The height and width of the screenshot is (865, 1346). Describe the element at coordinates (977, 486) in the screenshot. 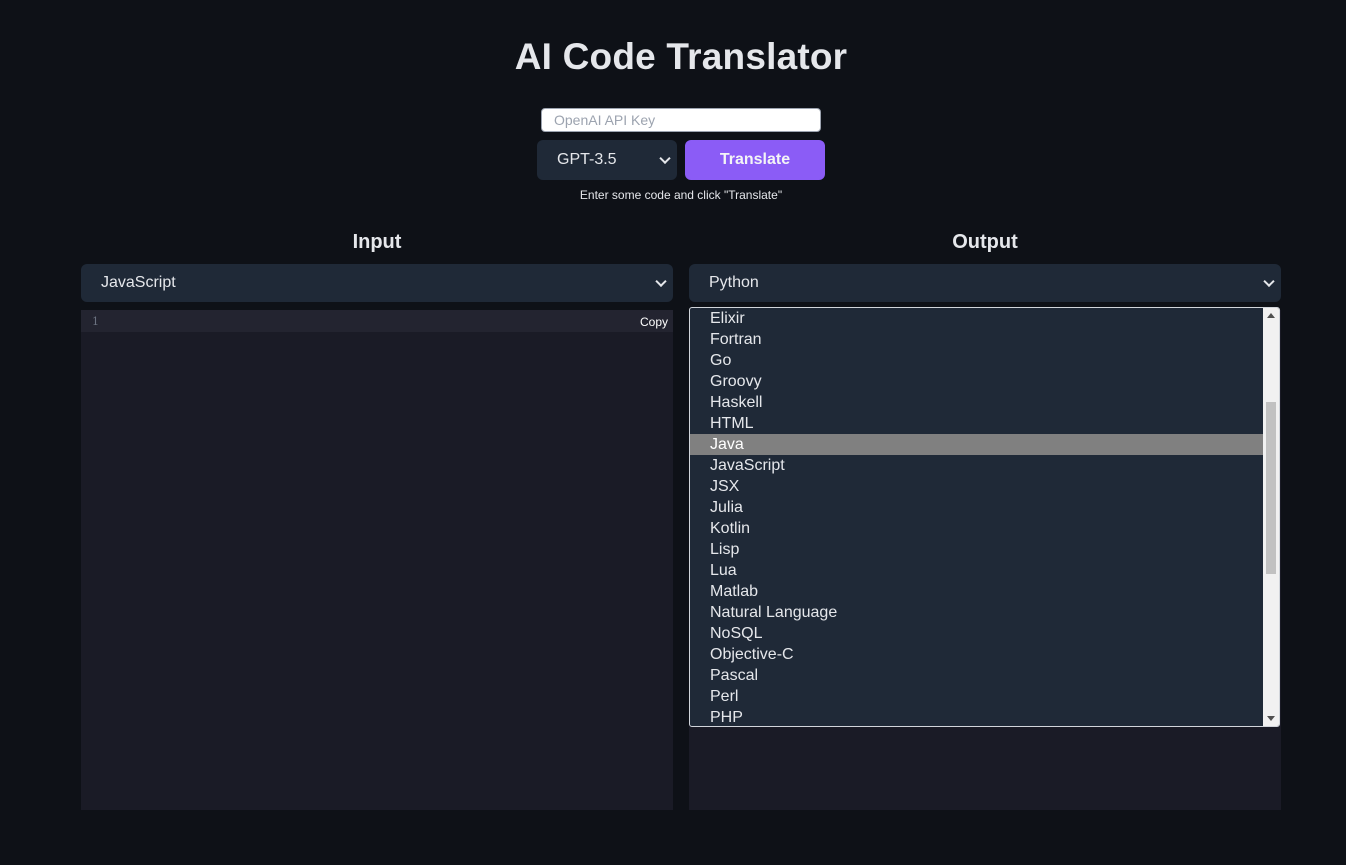

I see `dropdown-option: JSX` at that location.